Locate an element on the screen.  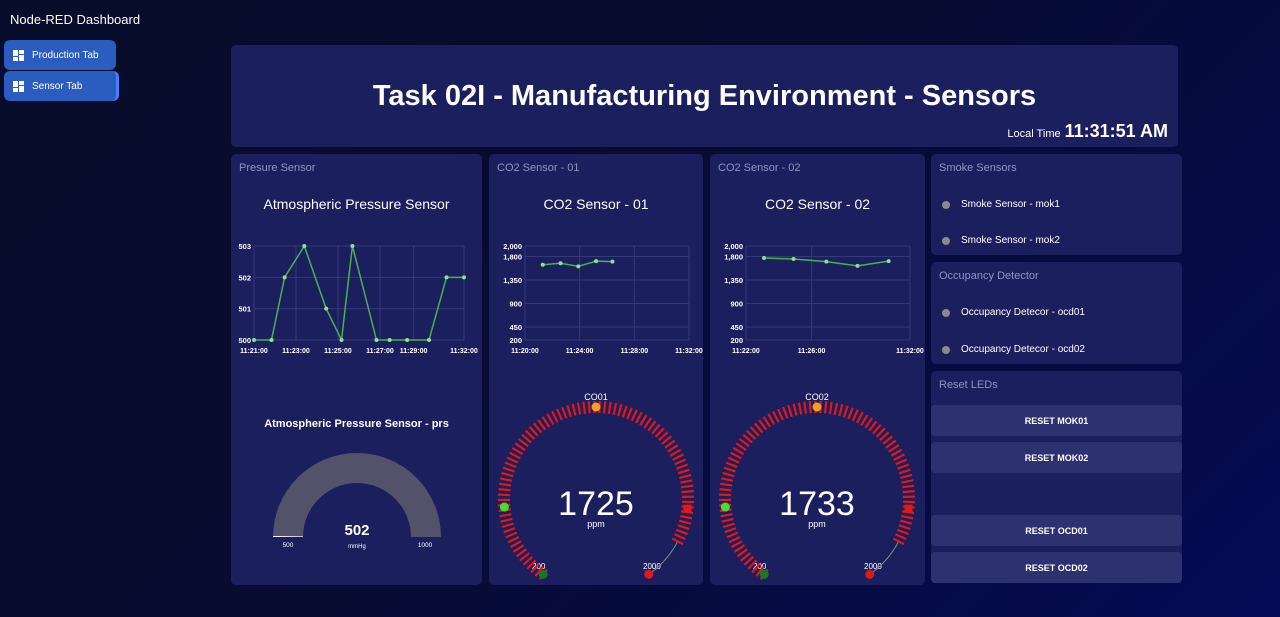
x-tick-label: 11:28:00 is located at coordinates (635, 351).